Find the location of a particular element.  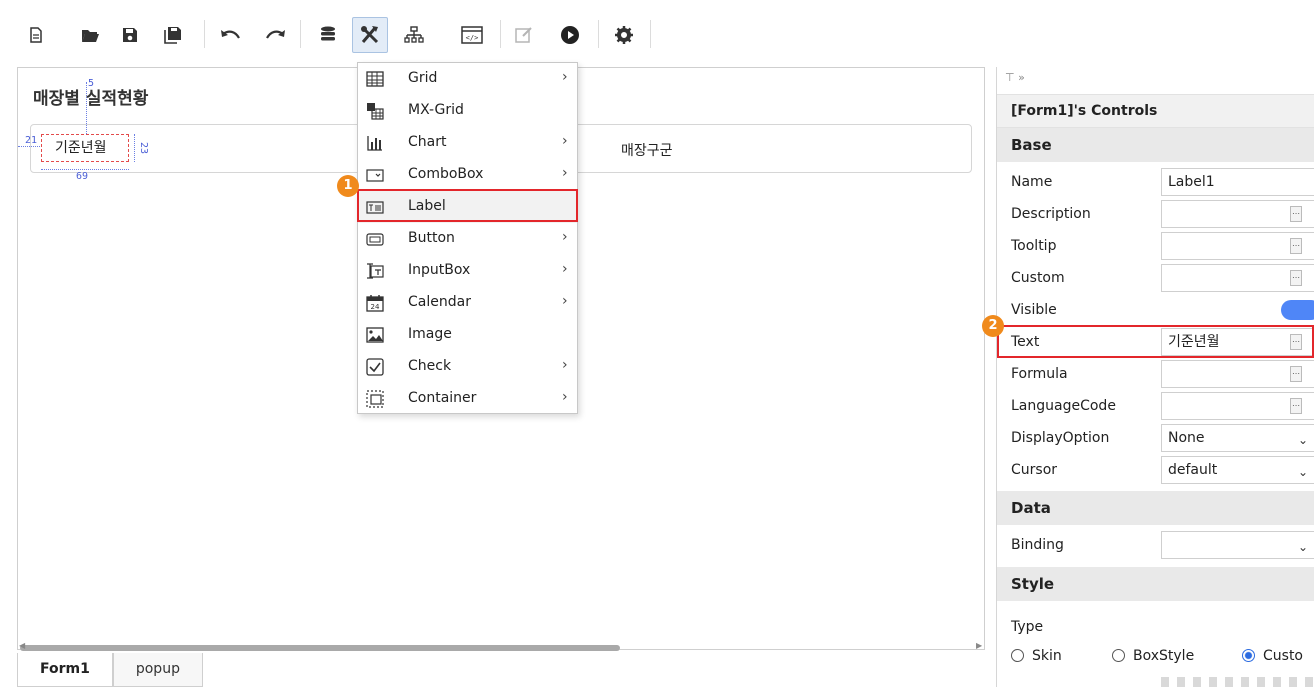

cursor-value: default is located at coordinates (1193, 470).